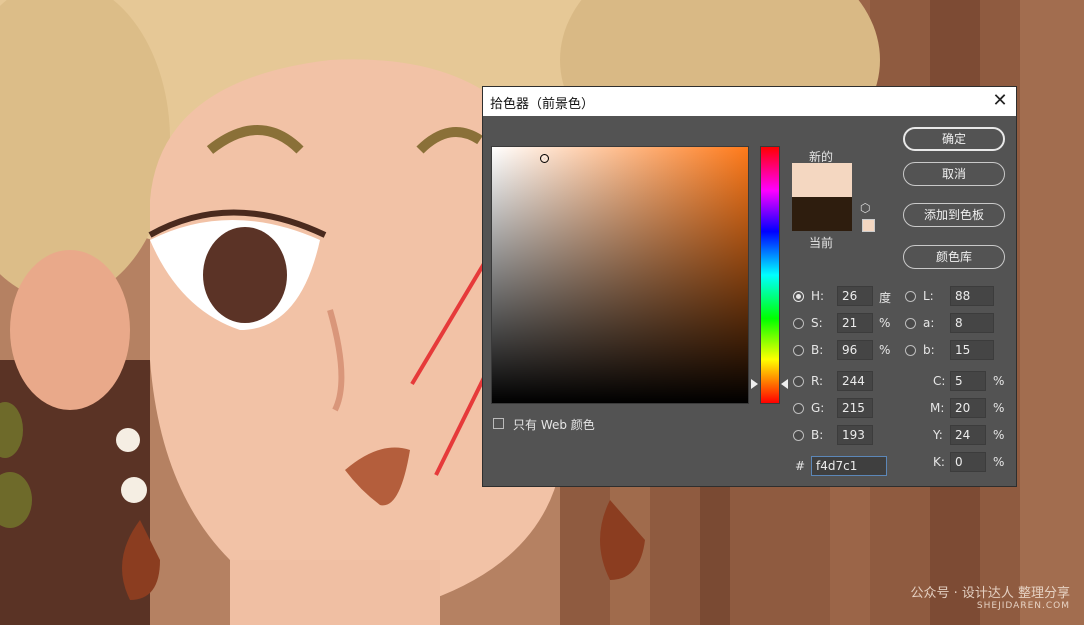  Describe the element at coordinates (928, 296) in the screenshot. I see `lab-l-label: L:` at that location.